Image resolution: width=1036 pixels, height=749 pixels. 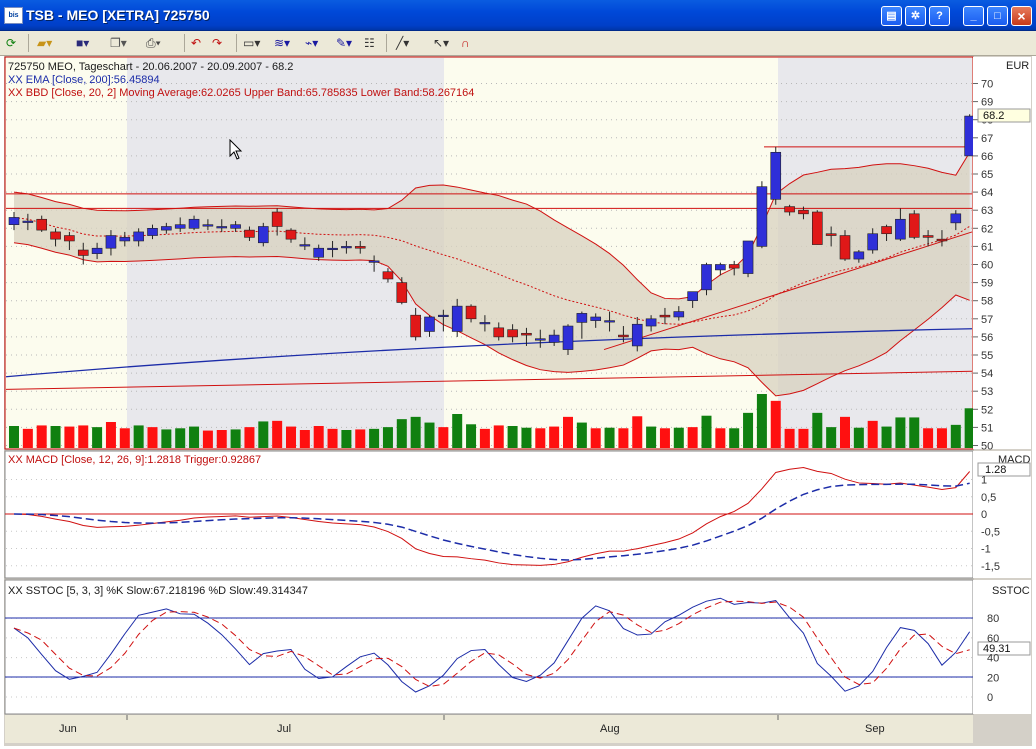 I want to click on drawing-icon: ✎▾, so click(x=344, y=43).